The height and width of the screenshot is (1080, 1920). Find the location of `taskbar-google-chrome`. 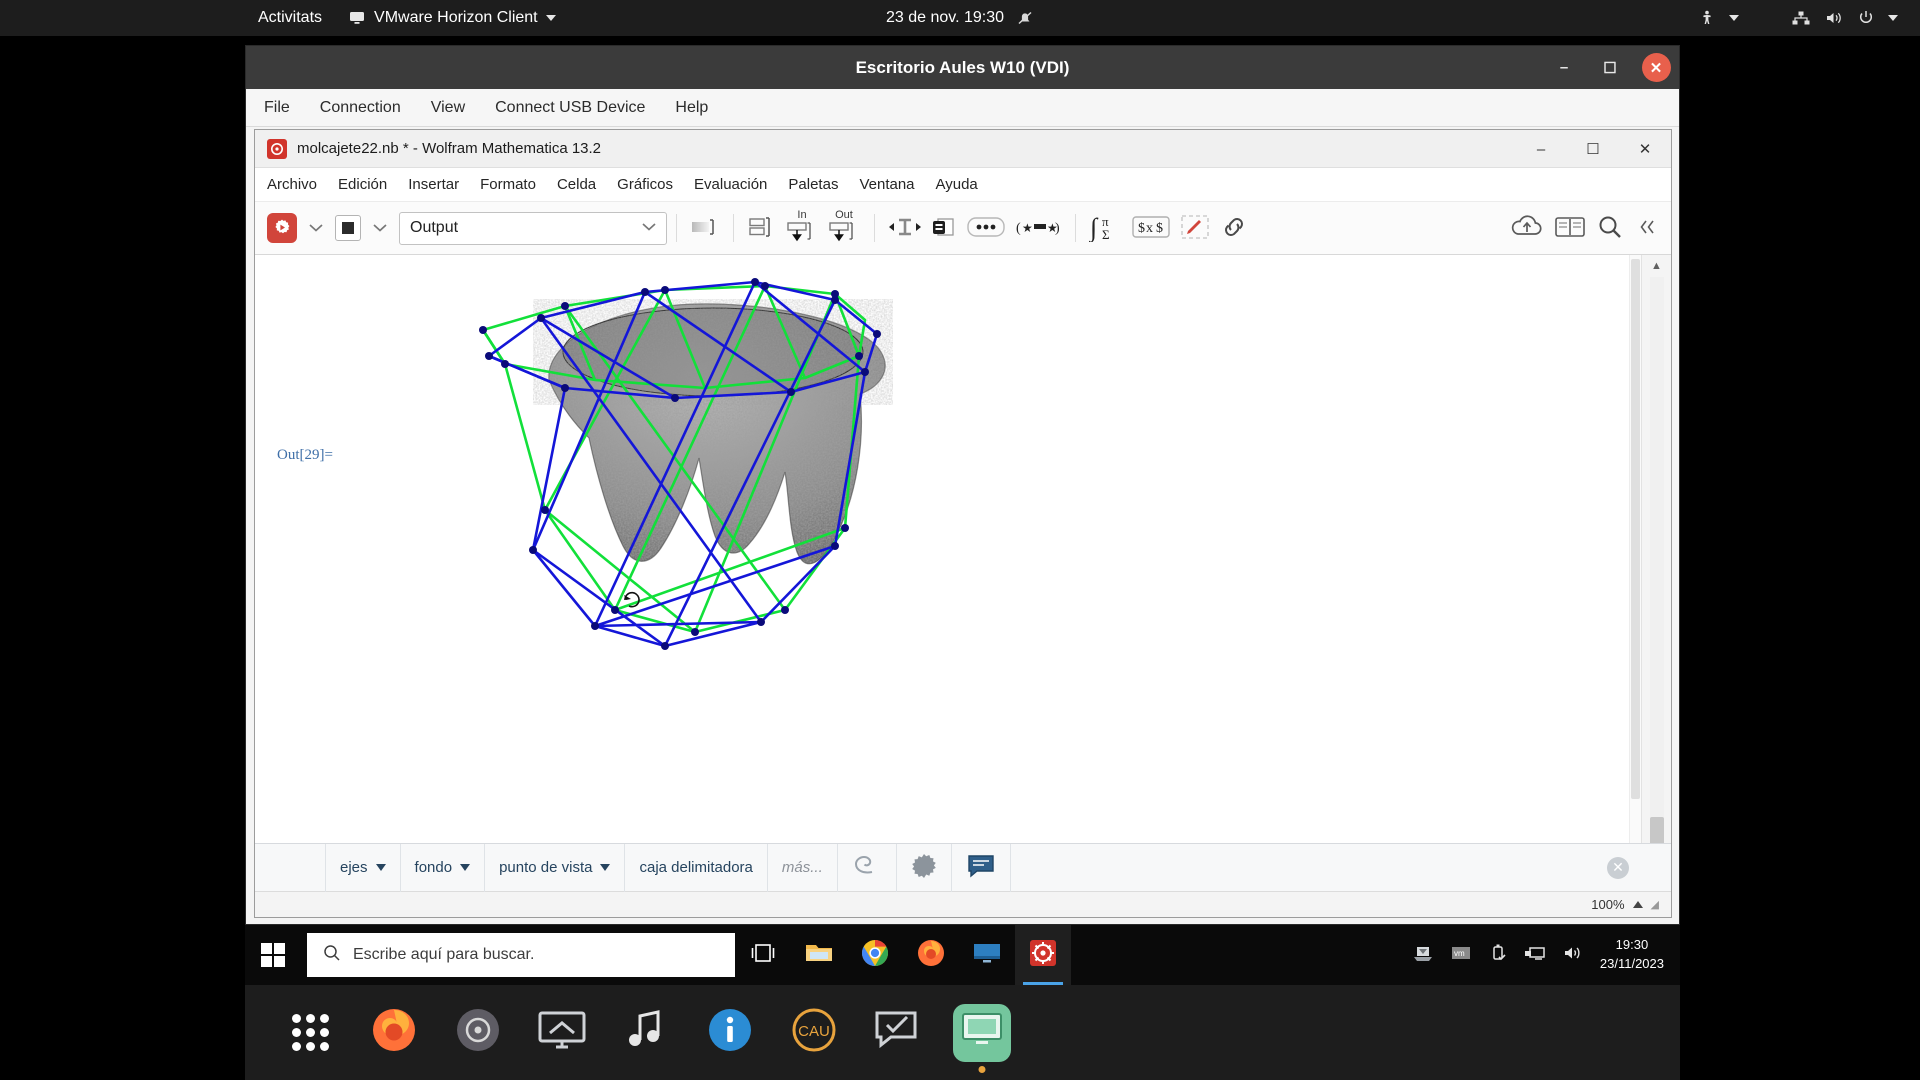

taskbar-google-chrome is located at coordinates (875, 955).